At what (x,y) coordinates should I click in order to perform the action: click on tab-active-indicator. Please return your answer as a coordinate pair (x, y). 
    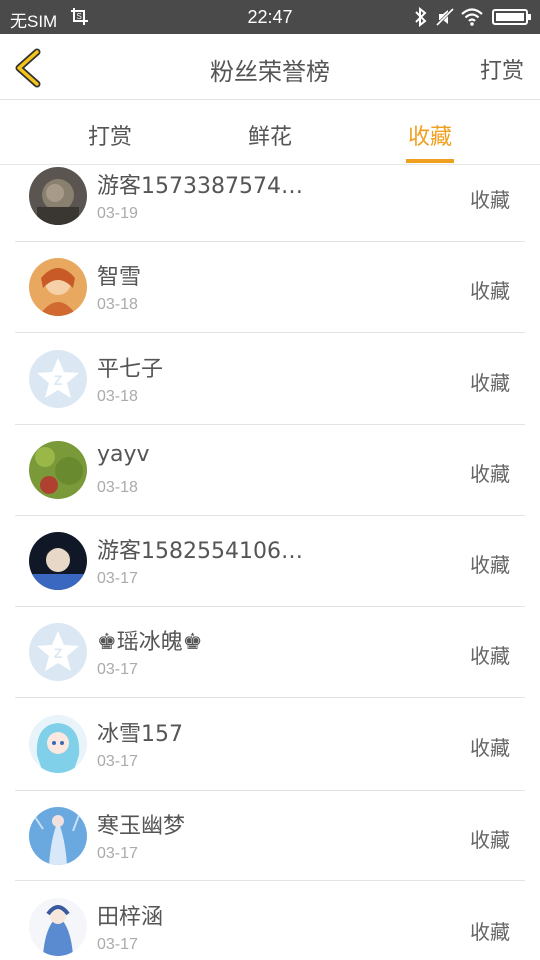
    Looking at the image, I should click on (430, 161).